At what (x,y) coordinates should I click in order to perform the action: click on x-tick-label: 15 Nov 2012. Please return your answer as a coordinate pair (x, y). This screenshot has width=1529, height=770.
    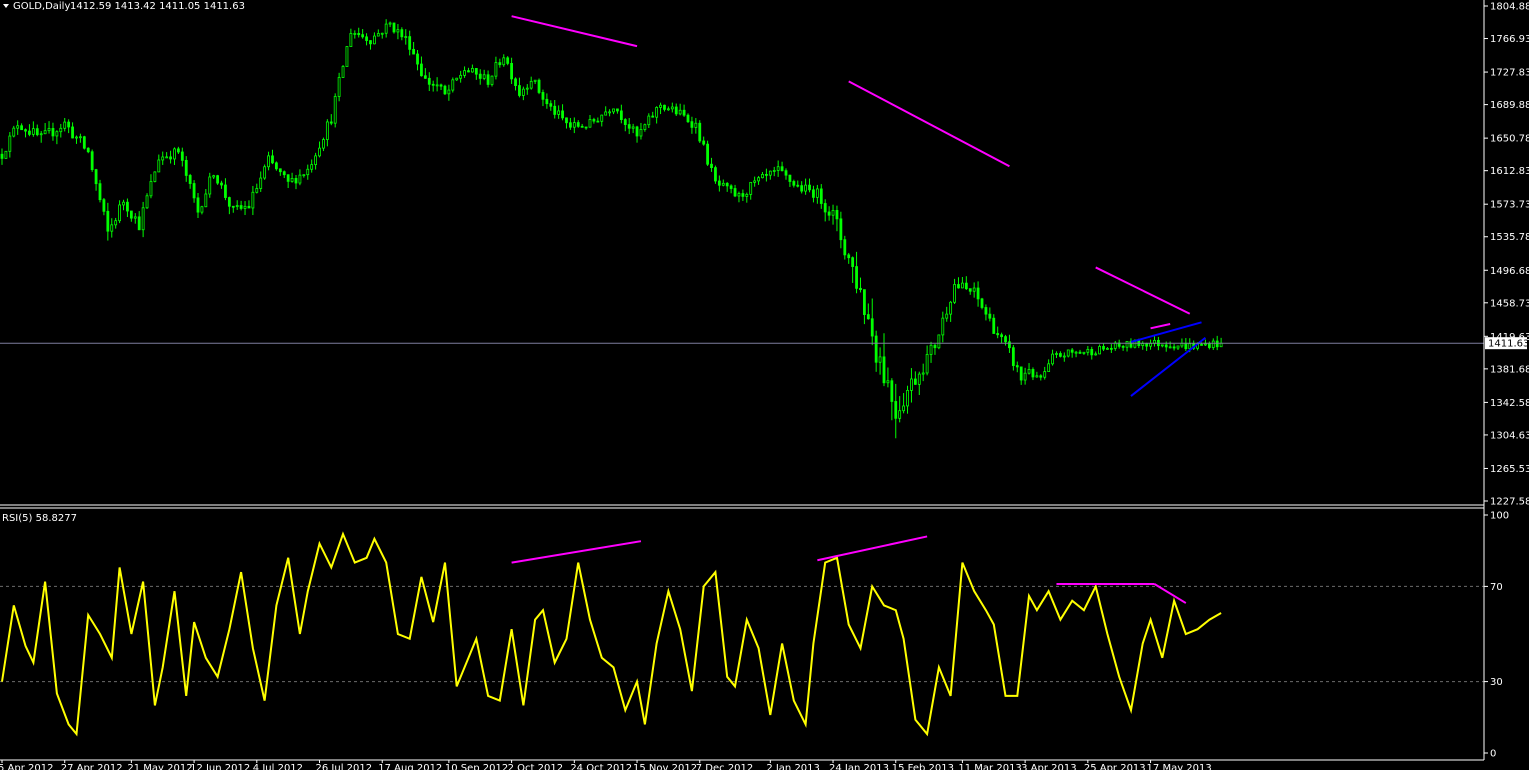
    Looking at the image, I should click on (665, 766).